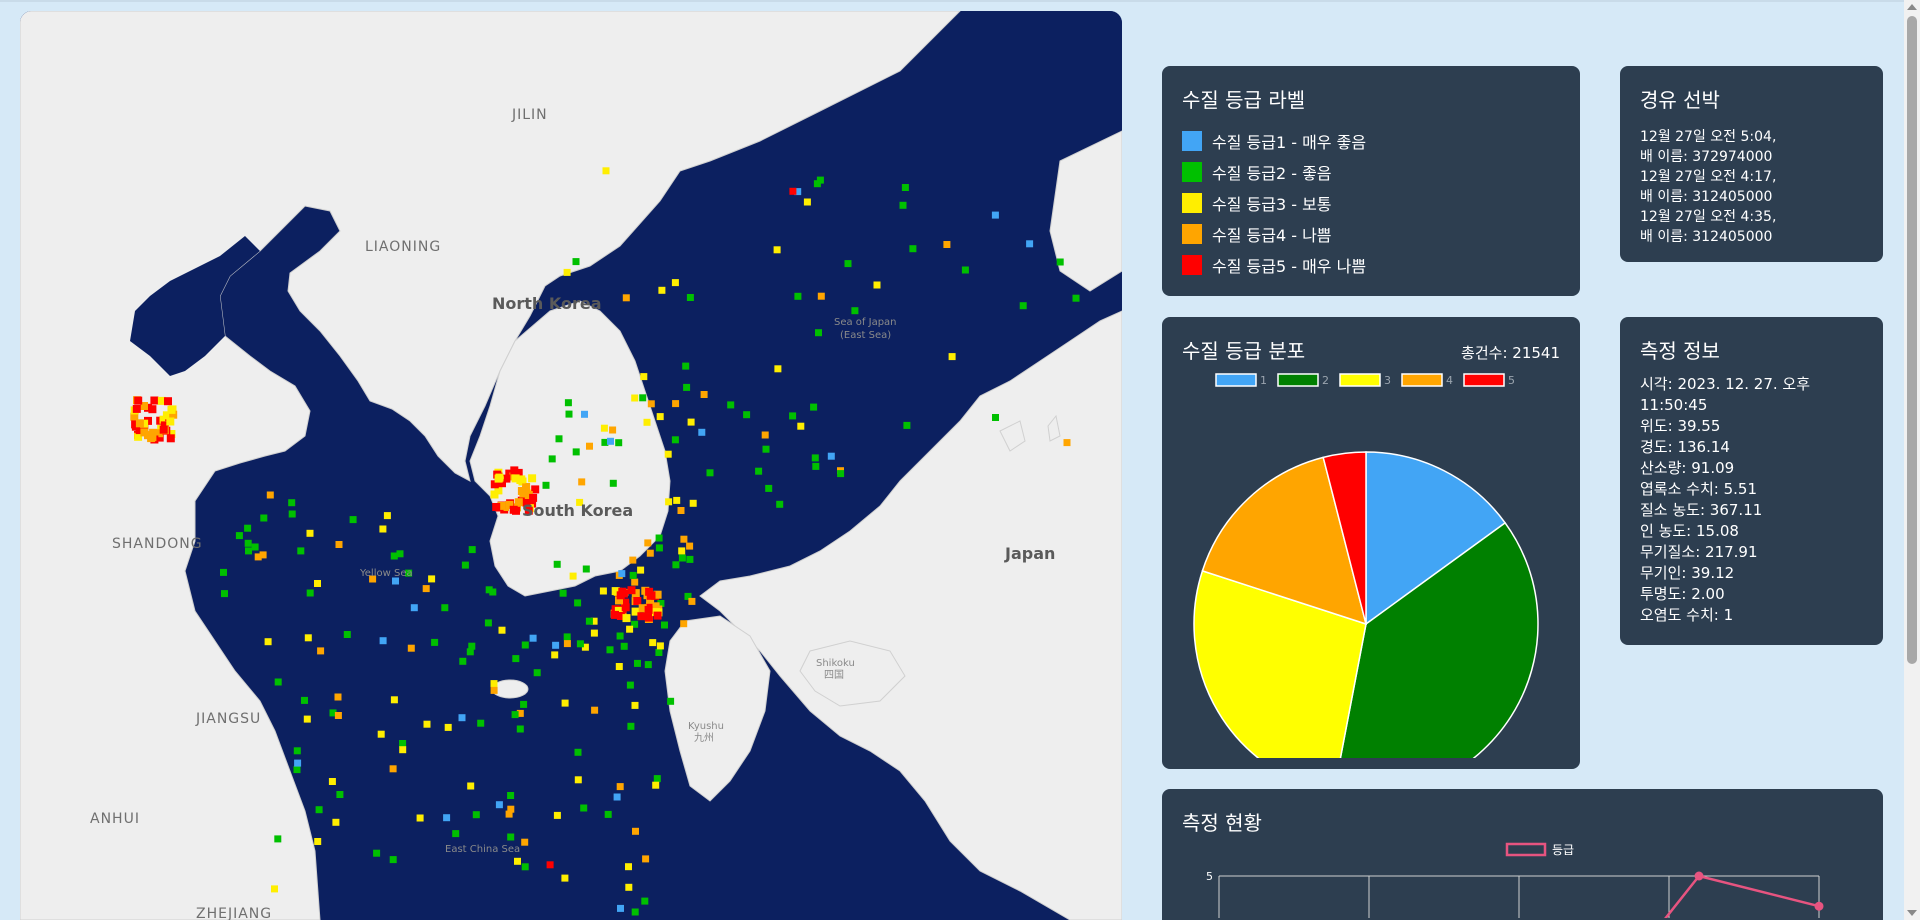 The width and height of the screenshot is (1920, 920). I want to click on map-label-liaoning: LIAONING, so click(403, 247).